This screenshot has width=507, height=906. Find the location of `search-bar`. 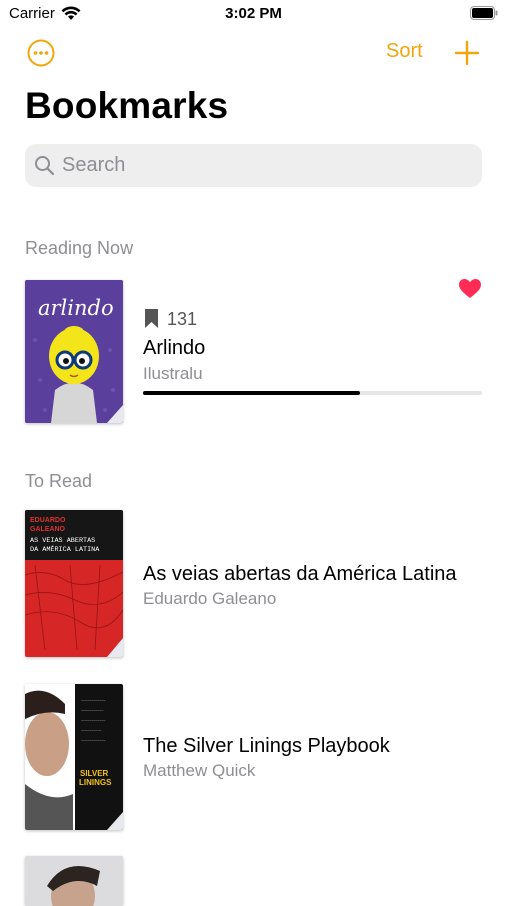

search-bar is located at coordinates (253, 165).